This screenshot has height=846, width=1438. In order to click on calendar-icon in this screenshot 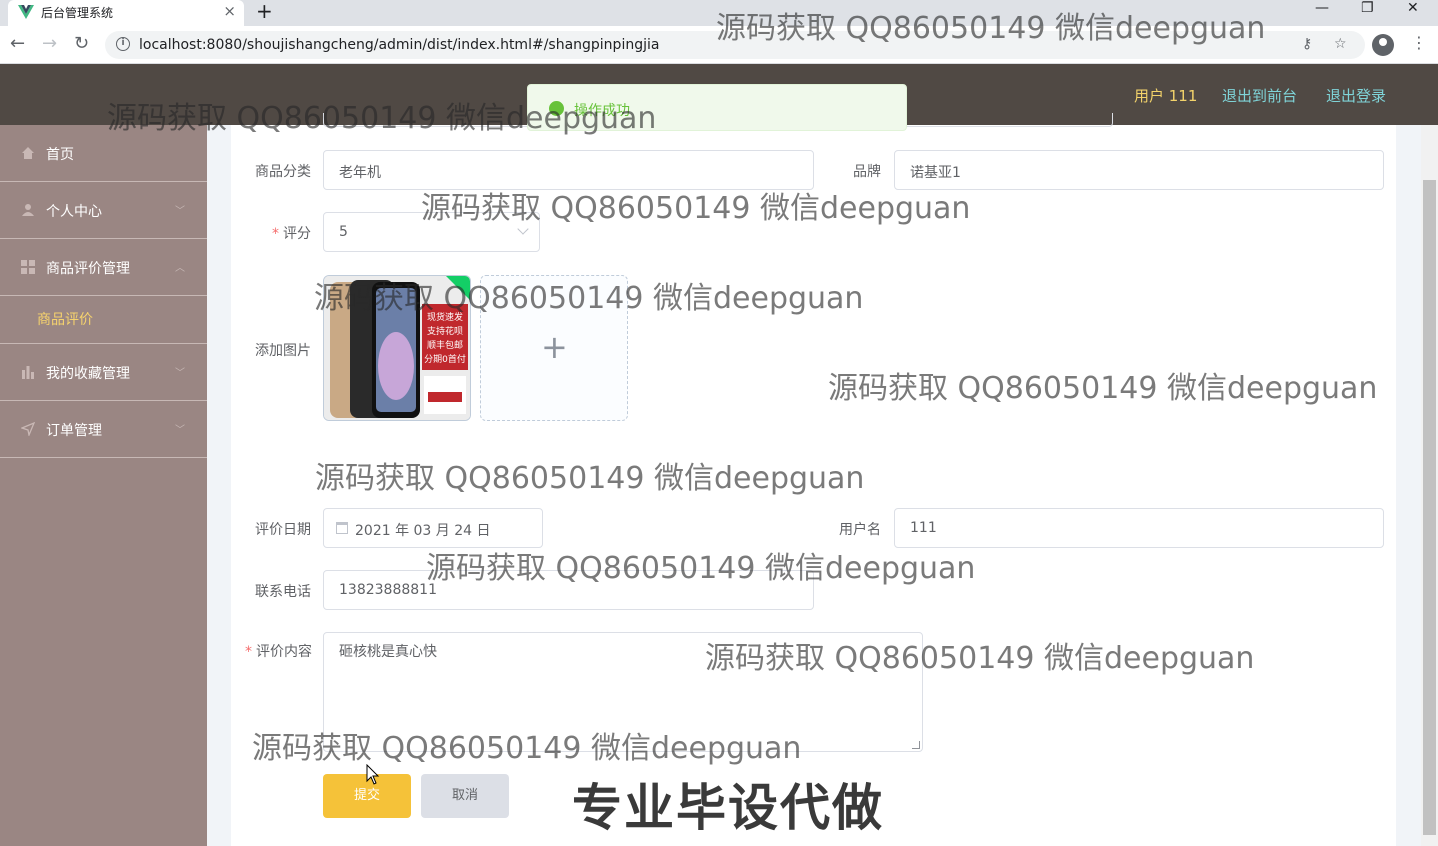, I will do `click(342, 528)`.